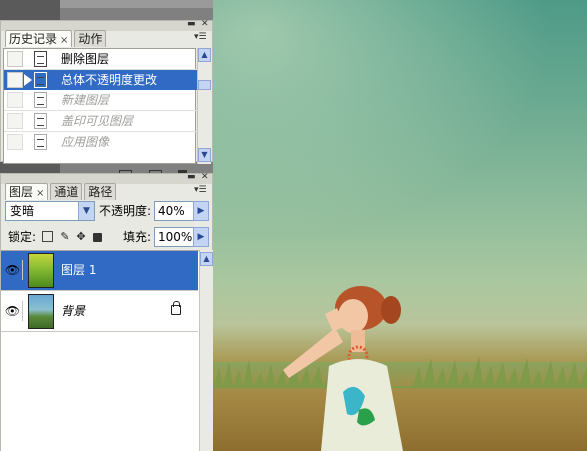 This screenshot has height=451, width=587. What do you see at coordinates (204, 85) in the screenshot?
I see `scroll-thumb` at bounding box center [204, 85].